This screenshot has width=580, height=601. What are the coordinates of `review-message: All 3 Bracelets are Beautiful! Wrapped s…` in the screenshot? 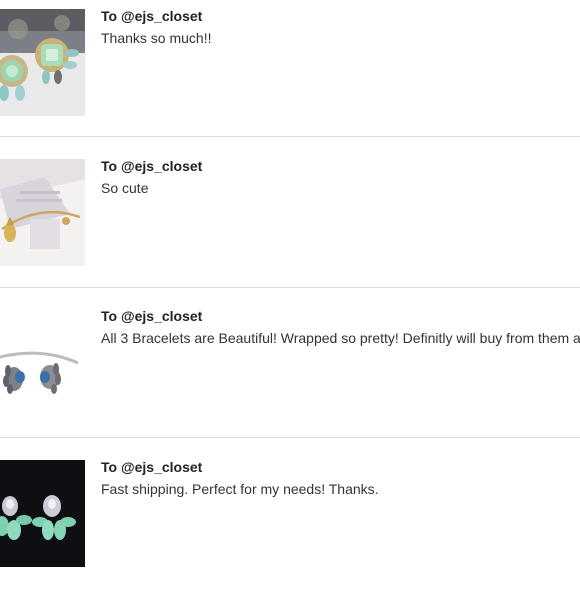 It's located at (340, 338).